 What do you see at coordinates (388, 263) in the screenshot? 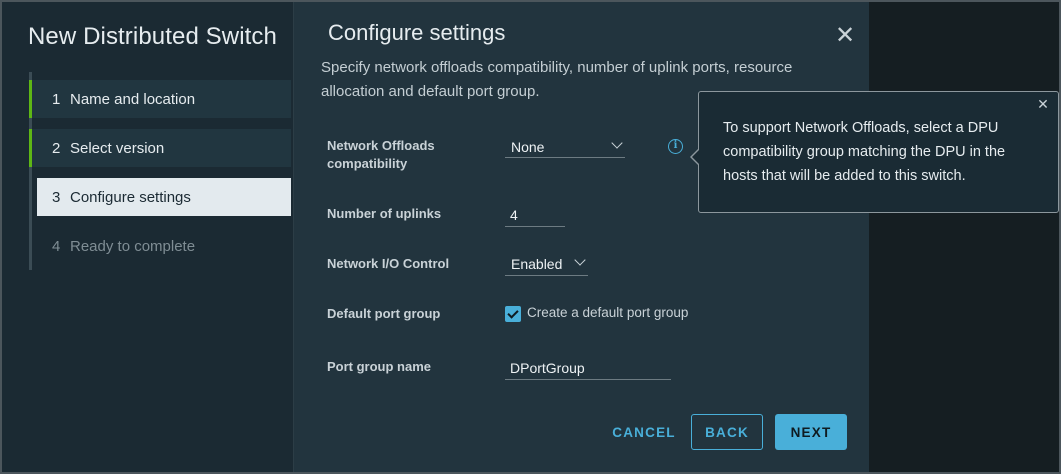
I see `nioc-label: Network I/O Control` at bounding box center [388, 263].